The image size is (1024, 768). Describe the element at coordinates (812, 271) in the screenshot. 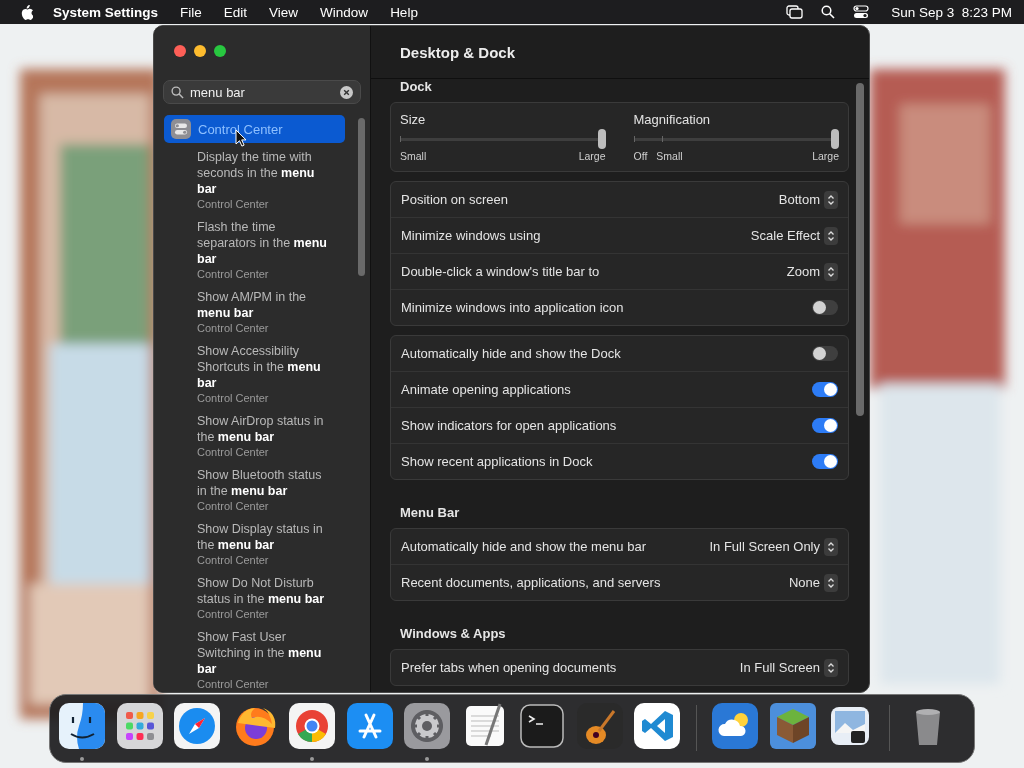

I see `popup-button: Zoom` at that location.